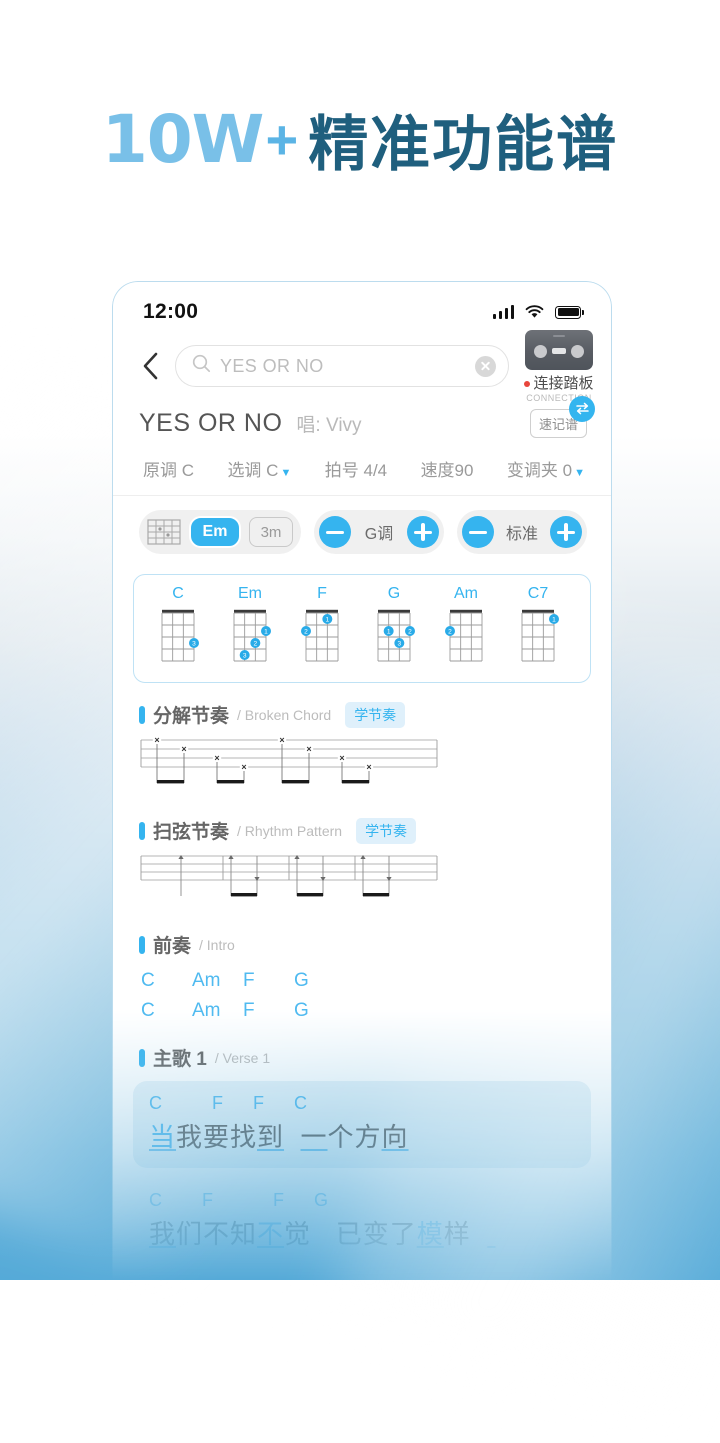 Image resolution: width=720 pixels, height=1443 pixels. I want to click on search-row: YES OR NO 连接踏板 CONNECTION, so click(362, 366).